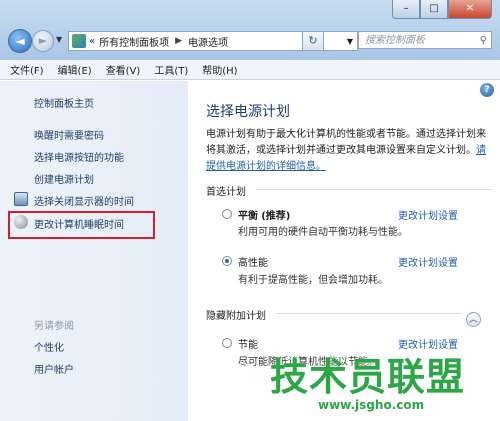 This screenshot has height=421, width=500. I want to click on breadcrumb-all-items: 所有控制面板项, so click(134, 41).